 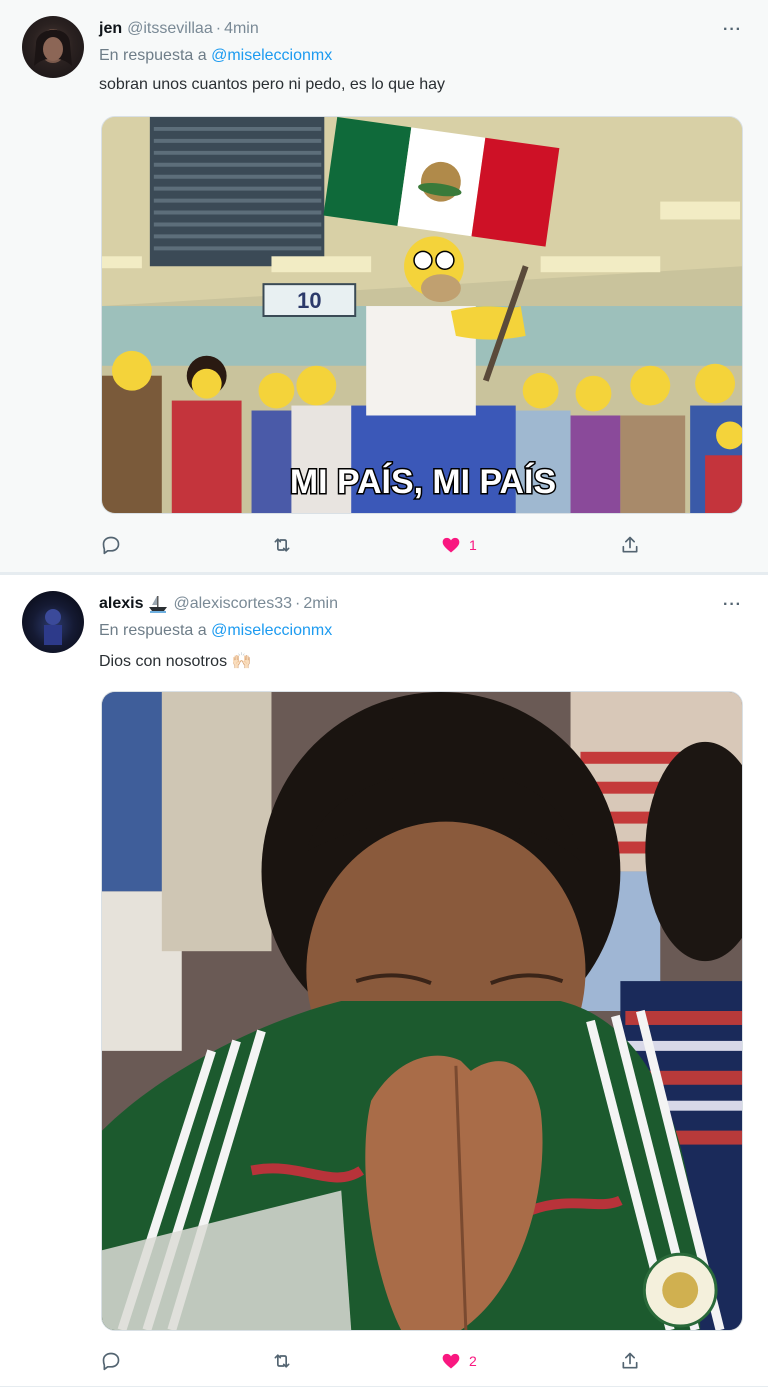 I want to click on like-count: 2, so click(x=473, y=1361).